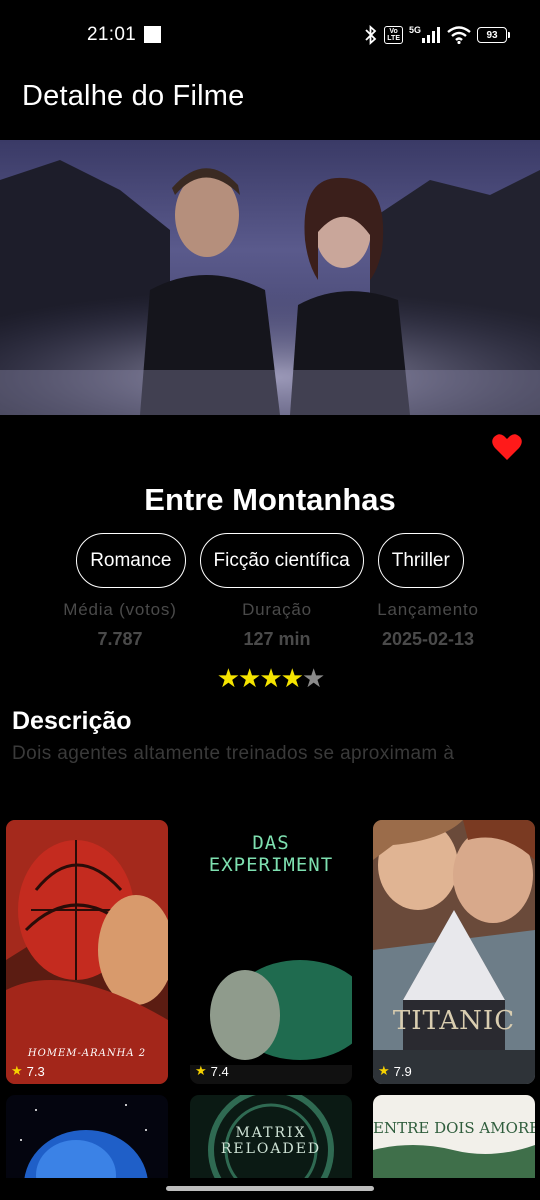 The width and height of the screenshot is (540, 1200). I want to click on status-time: 21:01, so click(112, 34).